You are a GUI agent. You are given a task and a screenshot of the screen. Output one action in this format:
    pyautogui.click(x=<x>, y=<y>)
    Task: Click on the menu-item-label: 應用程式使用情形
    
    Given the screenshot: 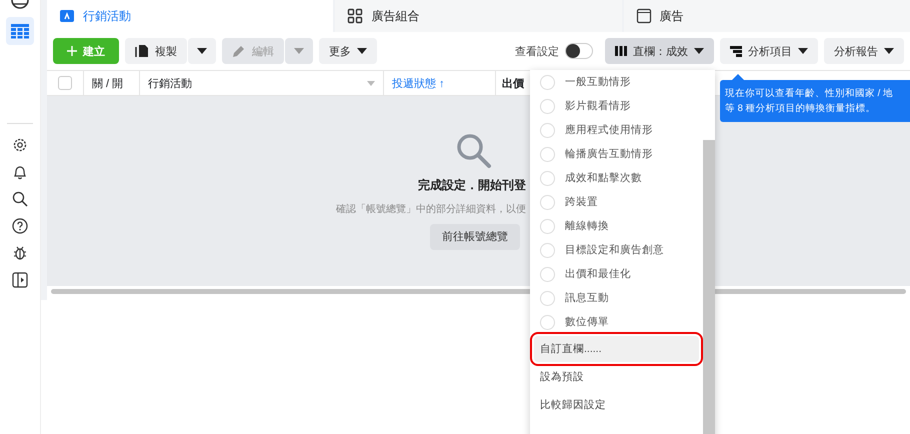 What is the action you would take?
    pyautogui.click(x=609, y=130)
    